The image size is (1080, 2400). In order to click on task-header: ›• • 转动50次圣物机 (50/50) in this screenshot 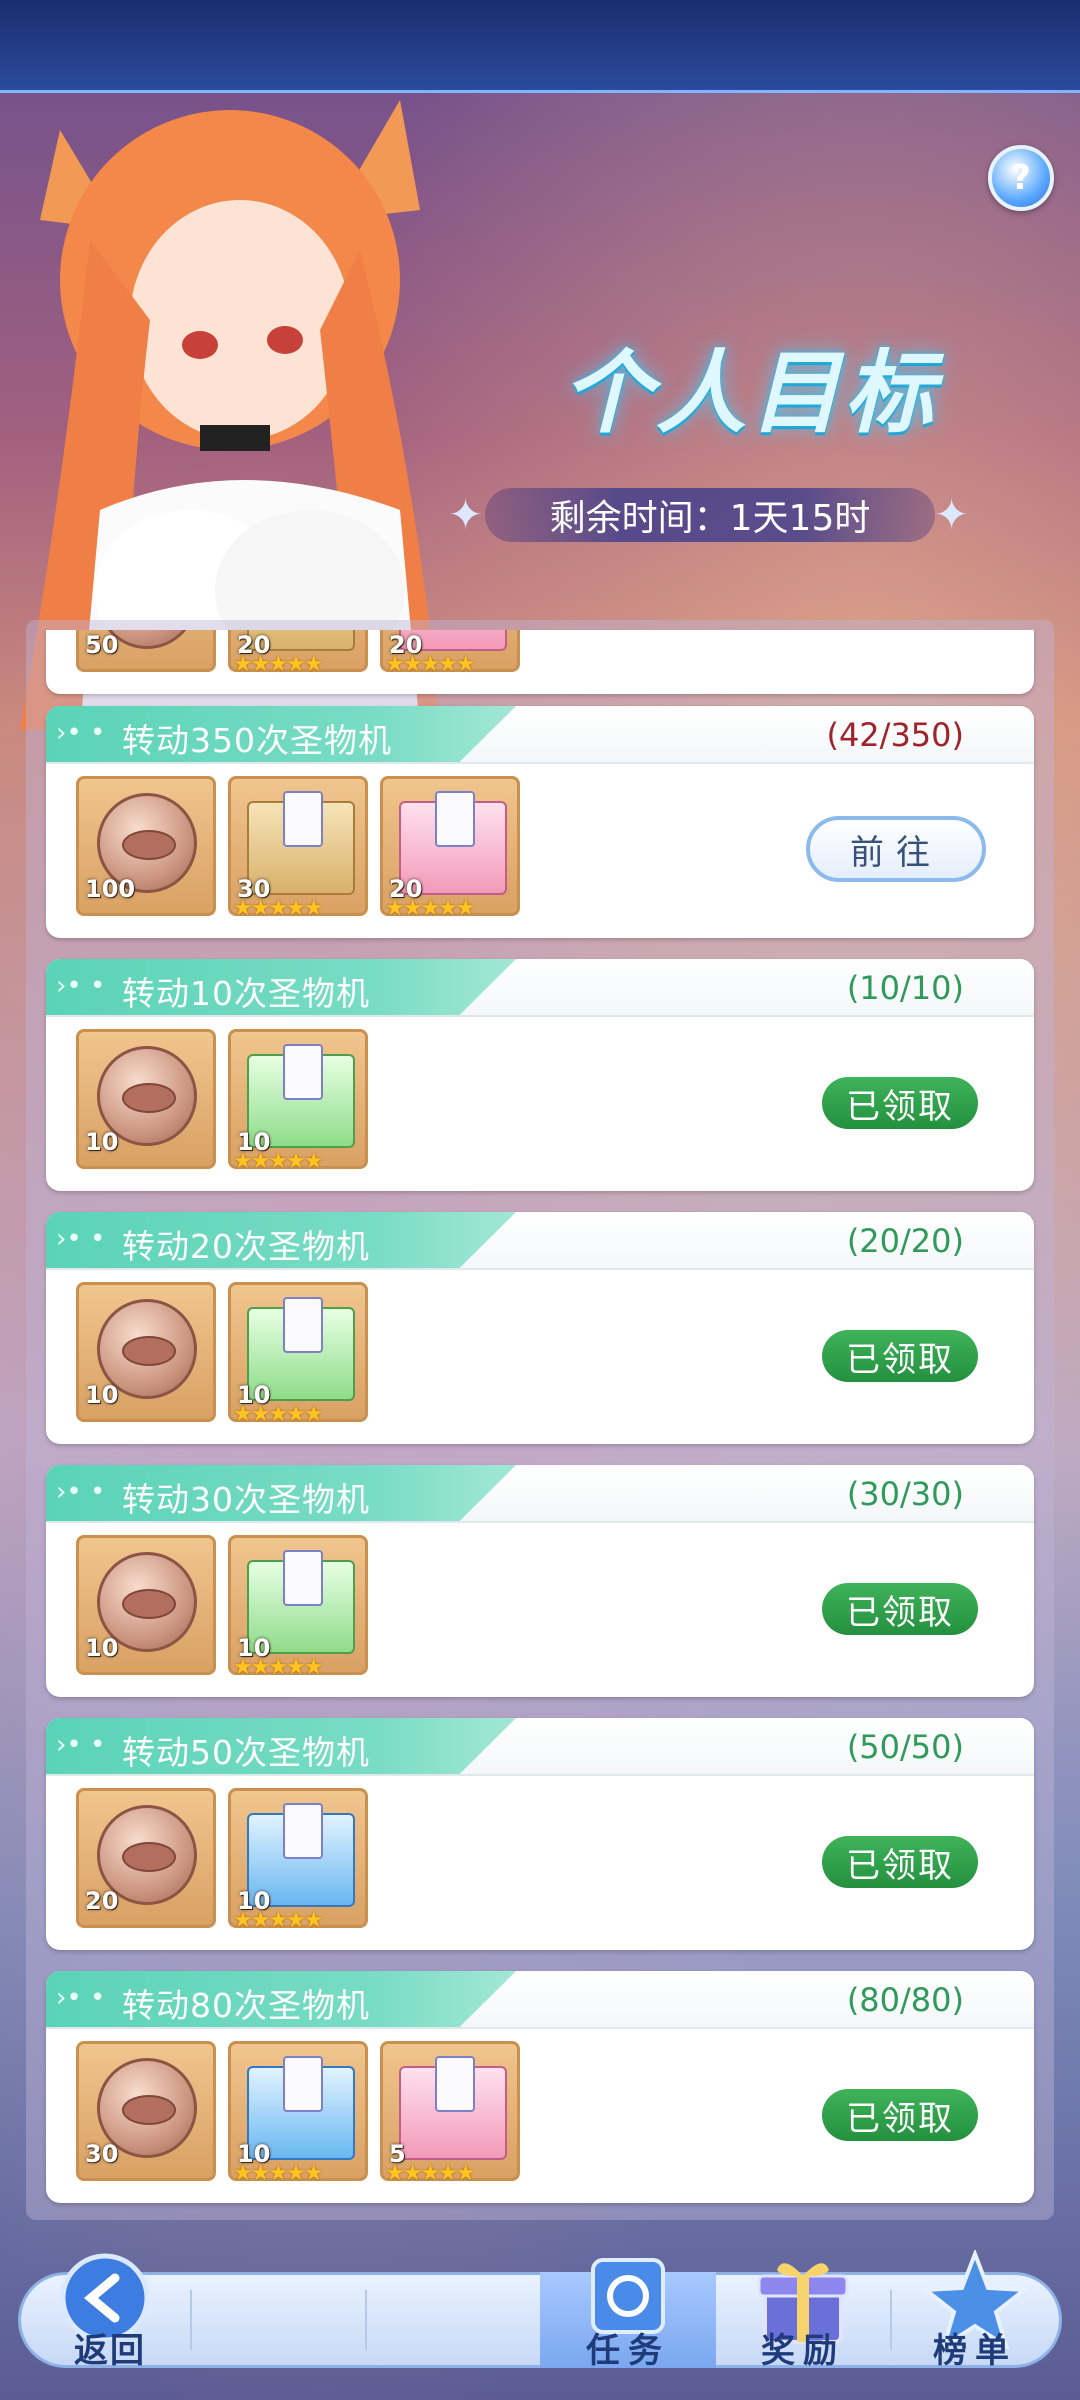, I will do `click(540, 1747)`.